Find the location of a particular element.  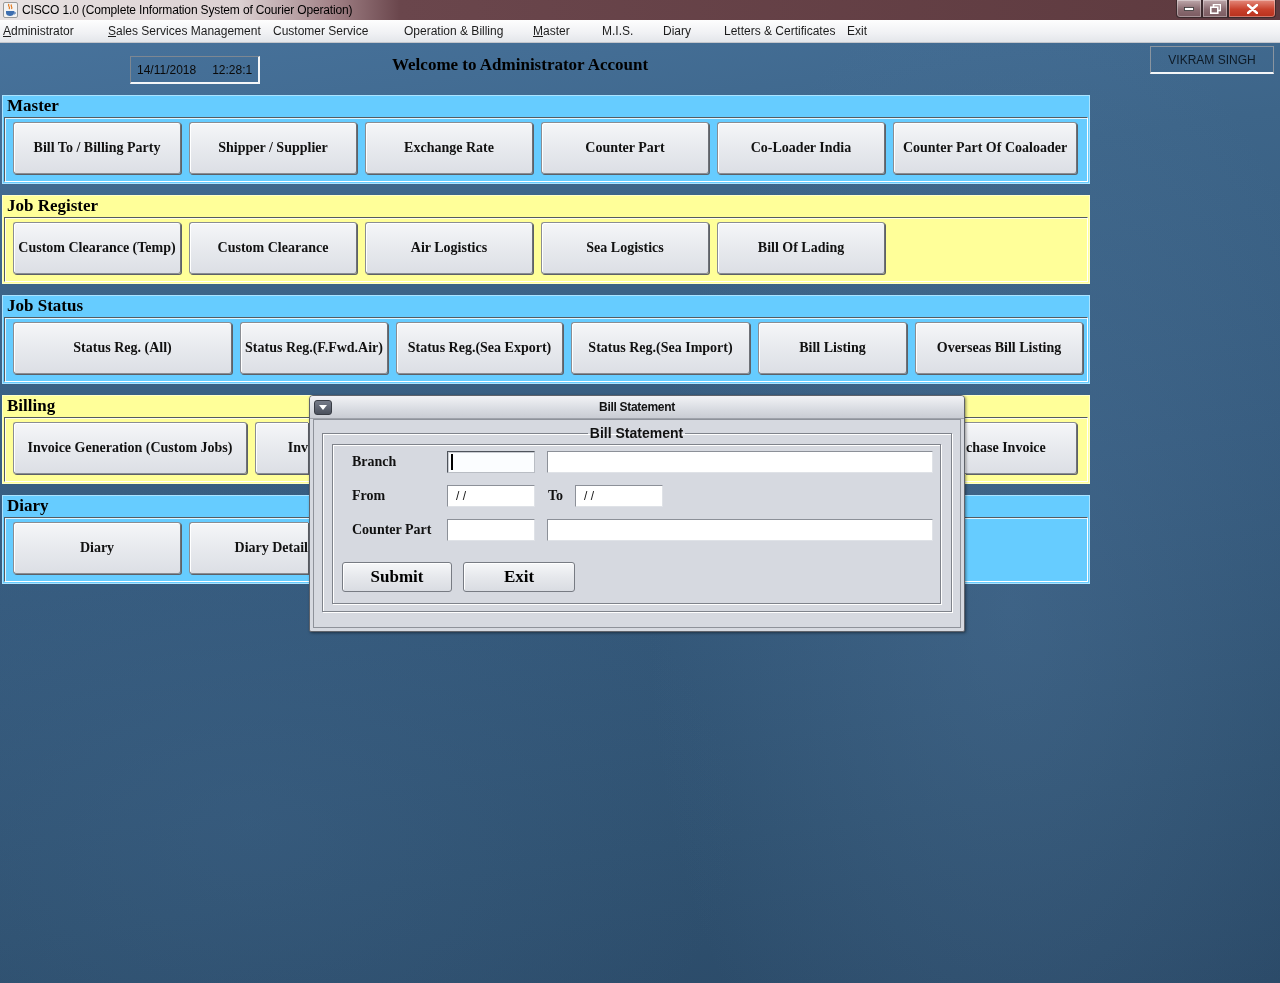

minimize-button is located at coordinates (1189, 9).